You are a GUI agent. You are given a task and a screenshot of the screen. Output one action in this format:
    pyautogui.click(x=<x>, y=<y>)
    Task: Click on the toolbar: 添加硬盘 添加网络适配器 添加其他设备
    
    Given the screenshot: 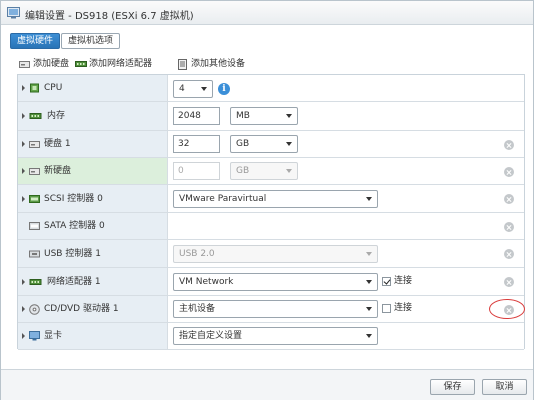 What is the action you would take?
    pyautogui.click(x=229, y=64)
    